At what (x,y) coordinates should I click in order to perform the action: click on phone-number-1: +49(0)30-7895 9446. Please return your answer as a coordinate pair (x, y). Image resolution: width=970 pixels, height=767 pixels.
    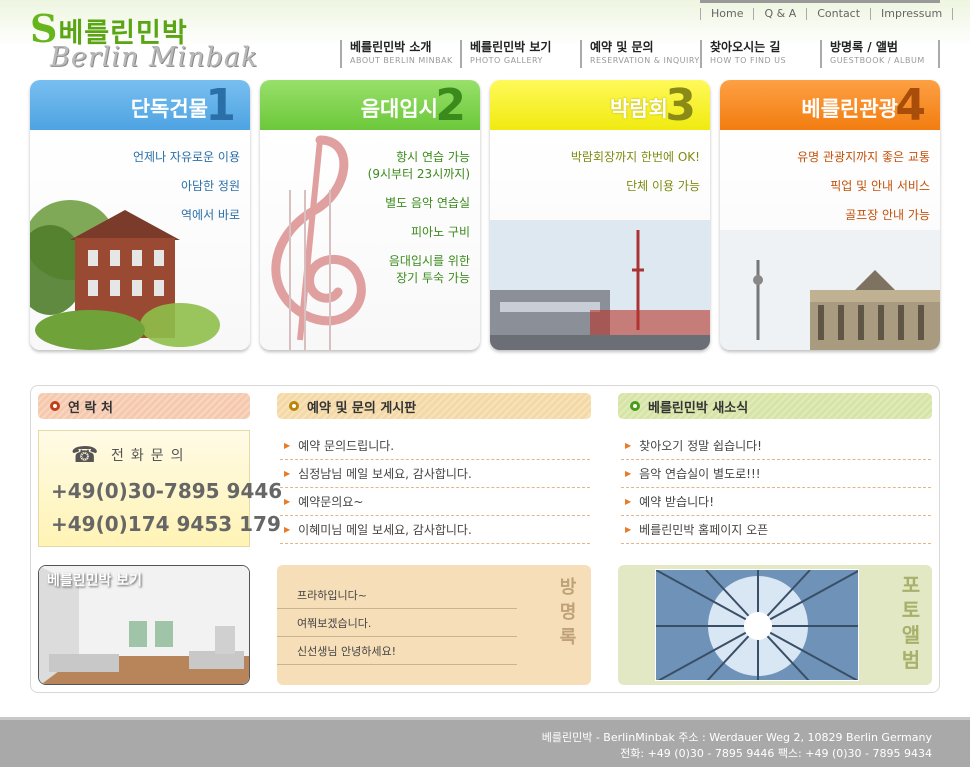
    Looking at the image, I should click on (166, 491).